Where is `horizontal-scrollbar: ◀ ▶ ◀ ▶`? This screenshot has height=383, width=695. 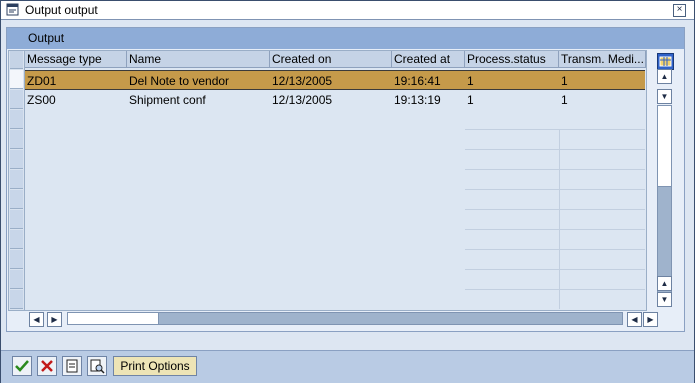 horizontal-scrollbar: ◀ ▶ ◀ ▶ is located at coordinates (343, 319).